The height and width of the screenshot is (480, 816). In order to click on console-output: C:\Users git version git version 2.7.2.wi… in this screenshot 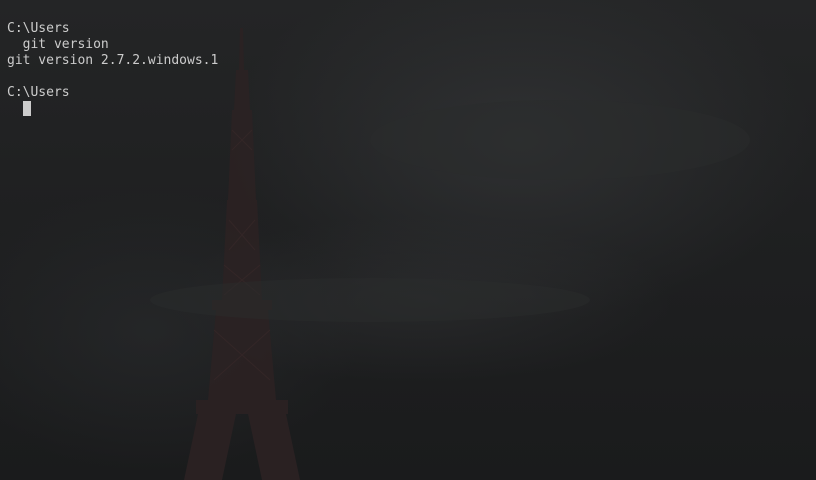, I will do `click(112, 61)`.